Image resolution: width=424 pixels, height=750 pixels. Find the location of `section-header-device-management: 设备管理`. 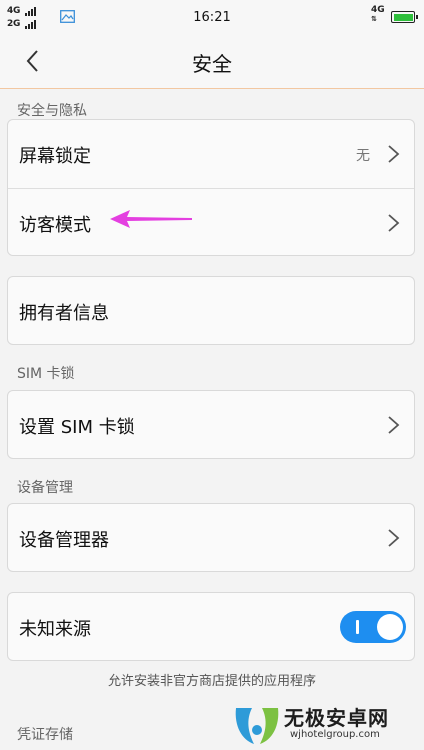

section-header-device-management: 设备管理 is located at coordinates (45, 488).